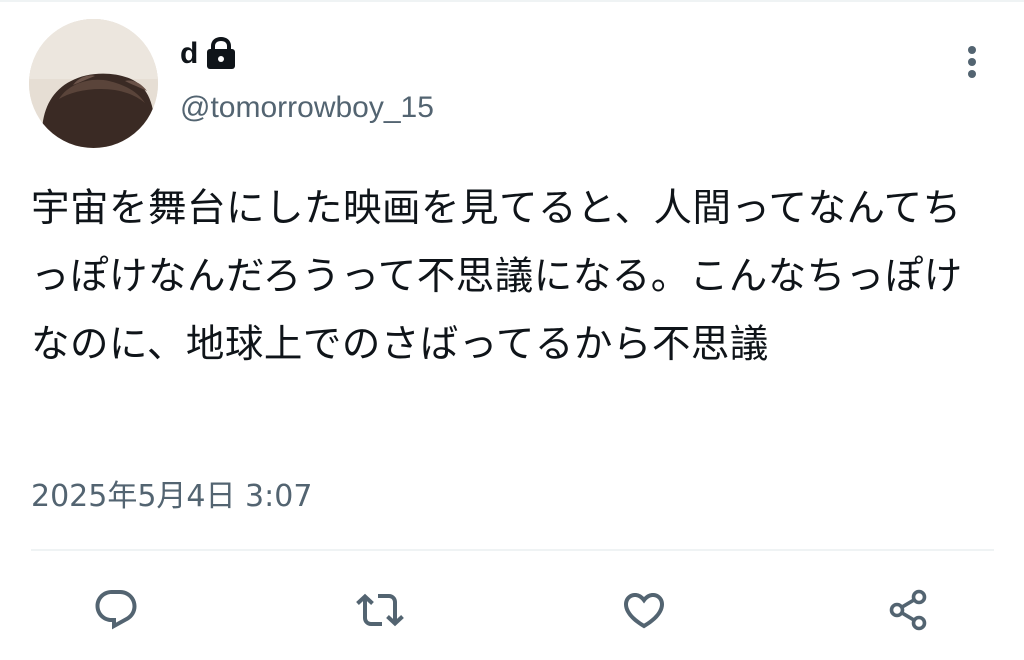  Describe the element at coordinates (307, 108) in the screenshot. I see `author-handle: @tomorrowboy_15` at that location.